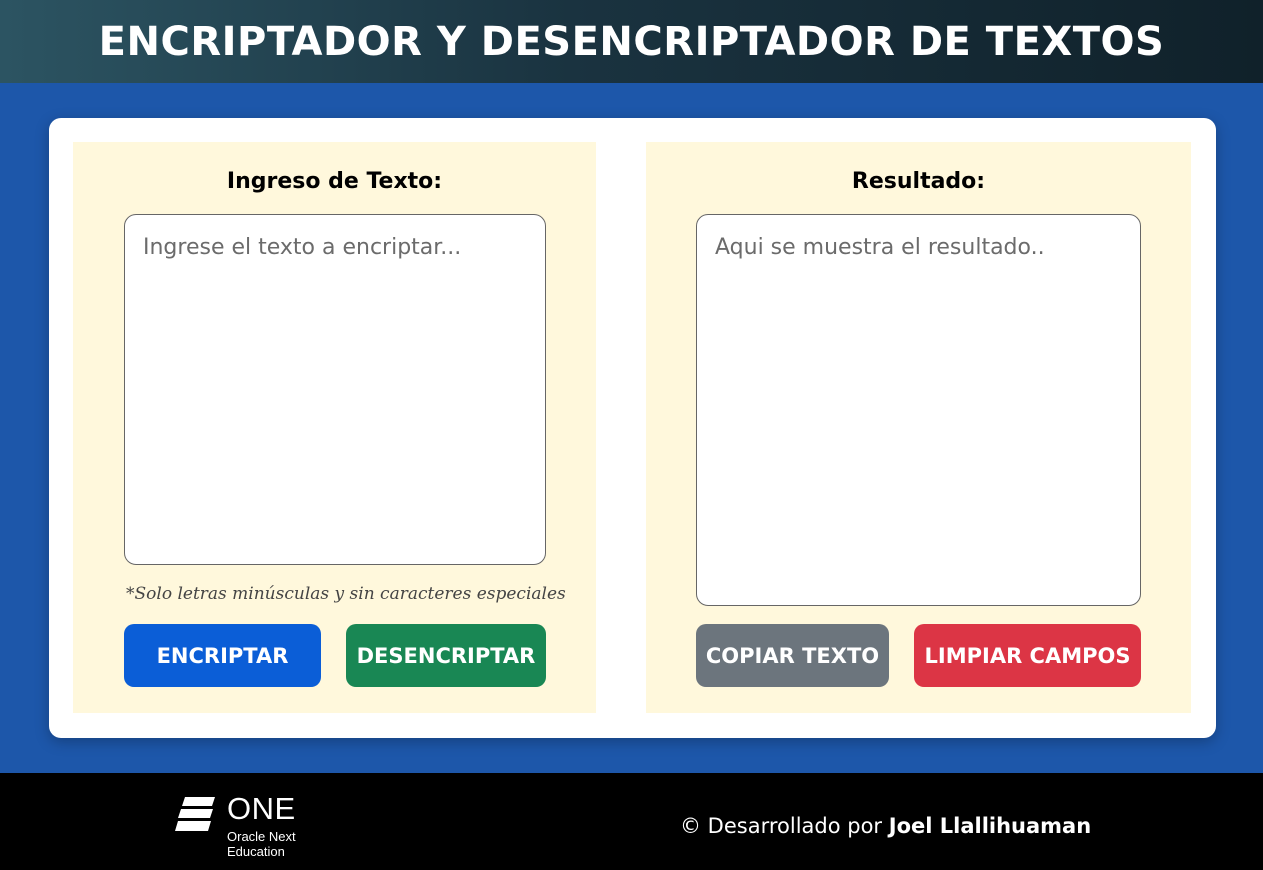  I want to click on page-title: ENCRIPTADOR Y DESENCRIPTADOR DE TEXTOS, so click(631, 41).